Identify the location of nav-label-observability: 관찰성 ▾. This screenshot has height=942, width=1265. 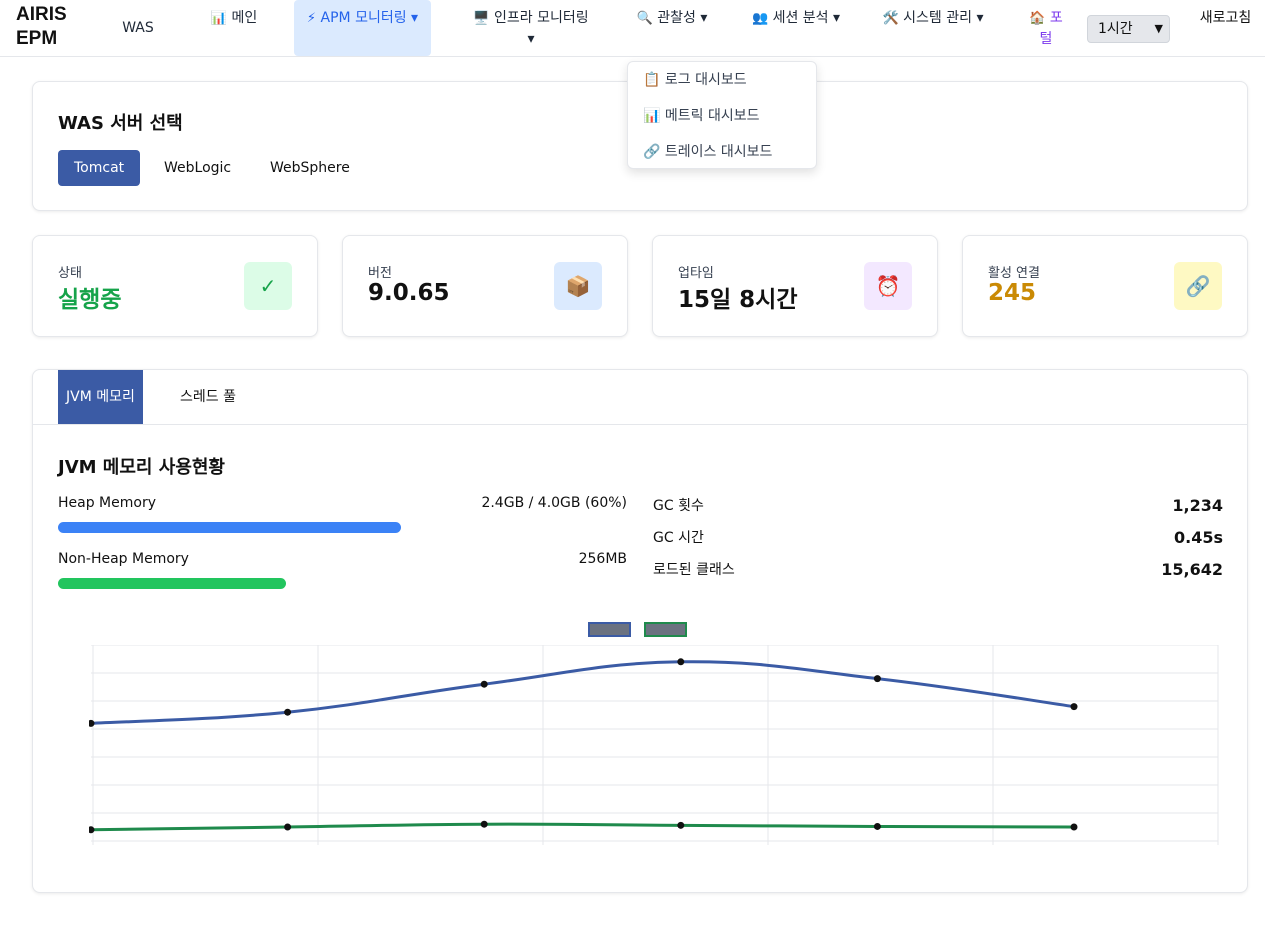
(682, 18).